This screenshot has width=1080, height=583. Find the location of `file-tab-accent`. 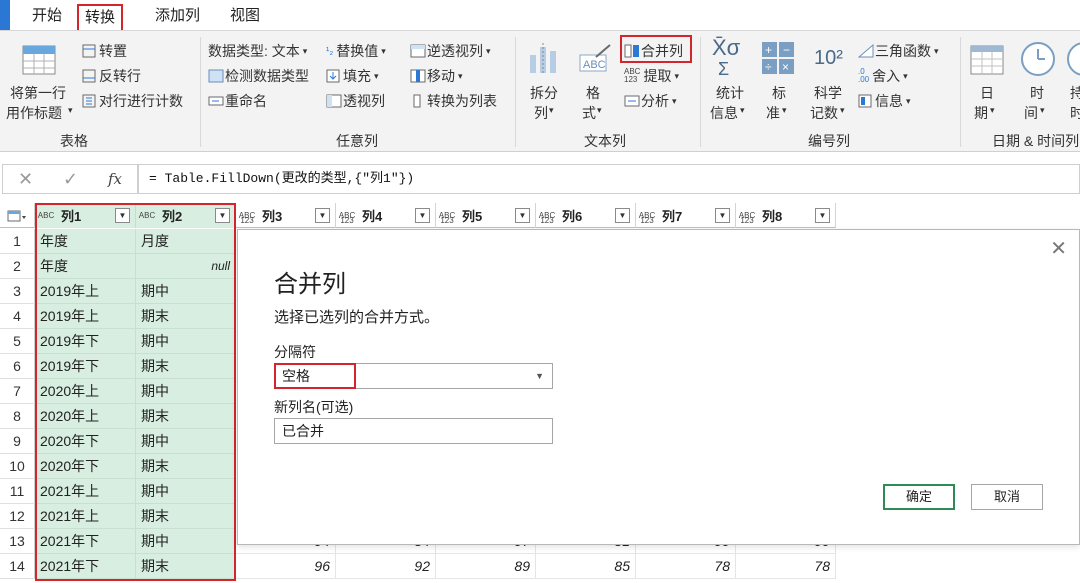

file-tab-accent is located at coordinates (5, 15).